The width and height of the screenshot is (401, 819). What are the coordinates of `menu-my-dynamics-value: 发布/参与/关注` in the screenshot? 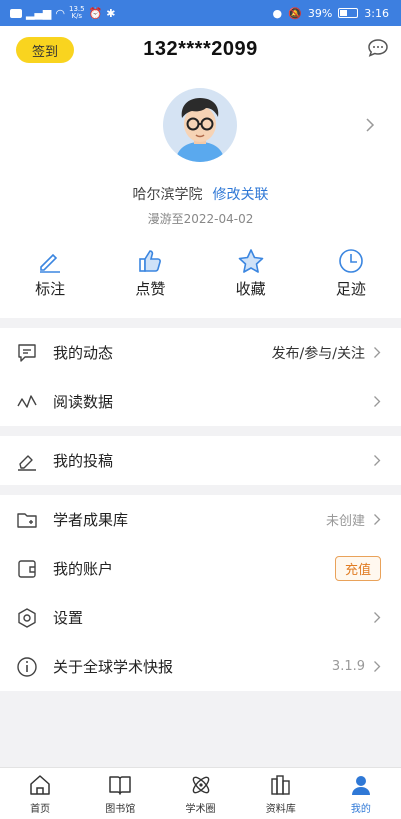 It's located at (318, 353).